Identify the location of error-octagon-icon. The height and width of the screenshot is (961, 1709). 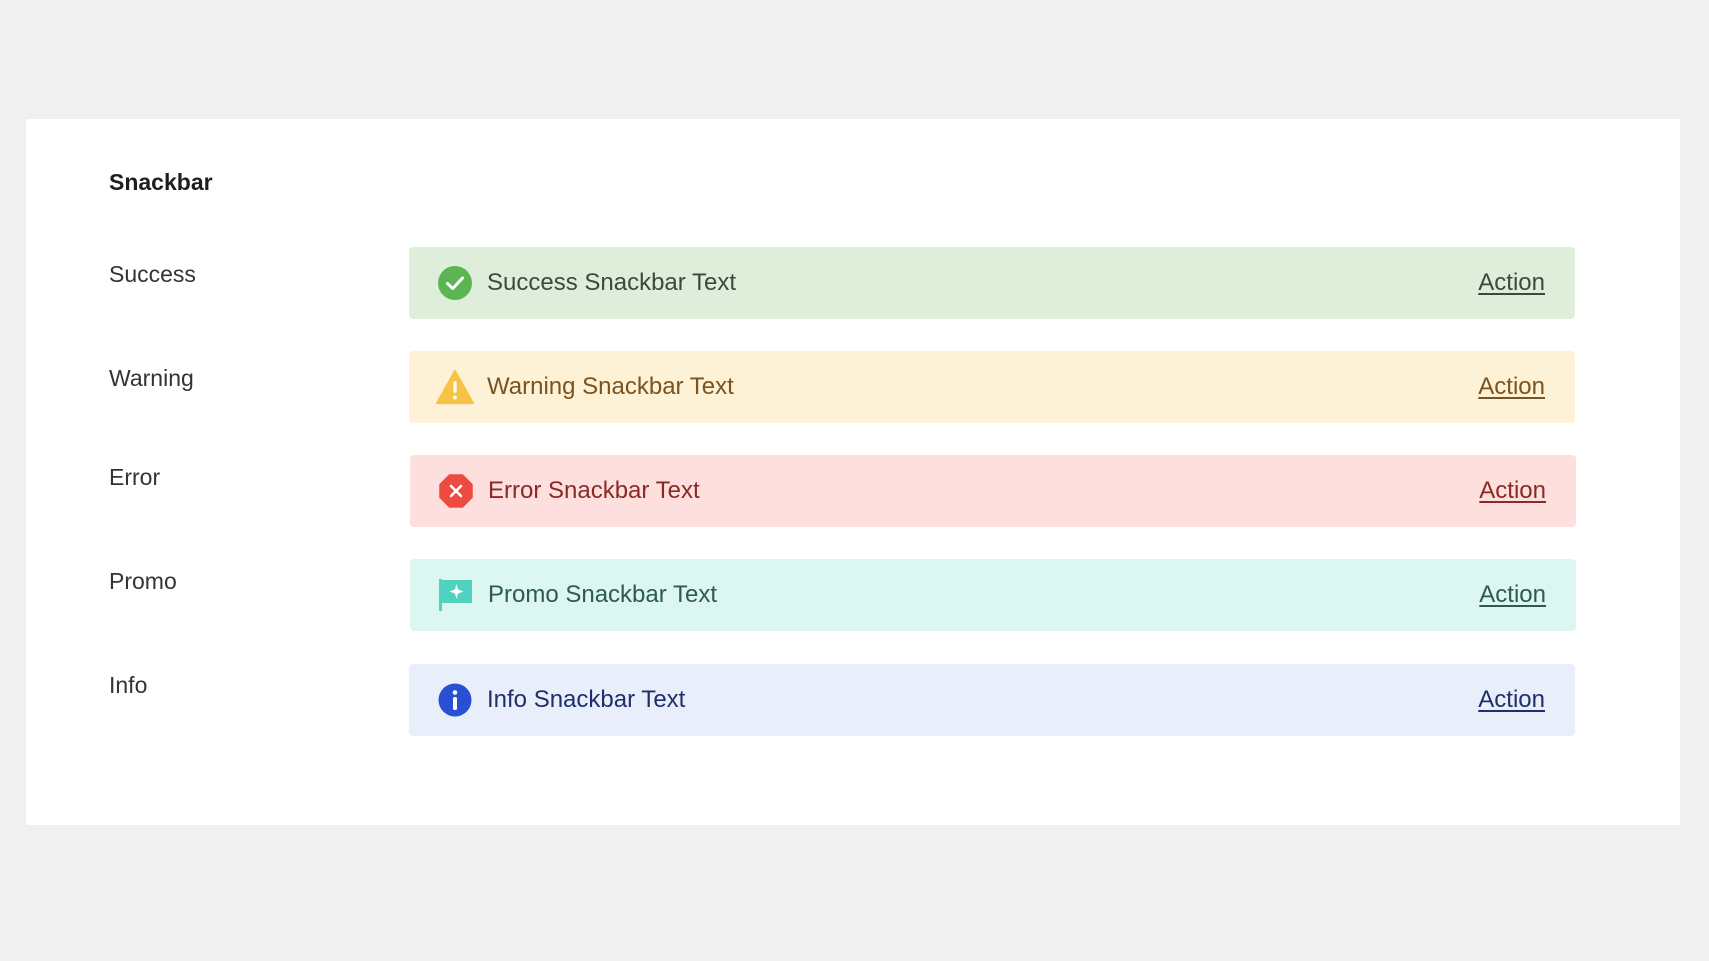
(456, 491).